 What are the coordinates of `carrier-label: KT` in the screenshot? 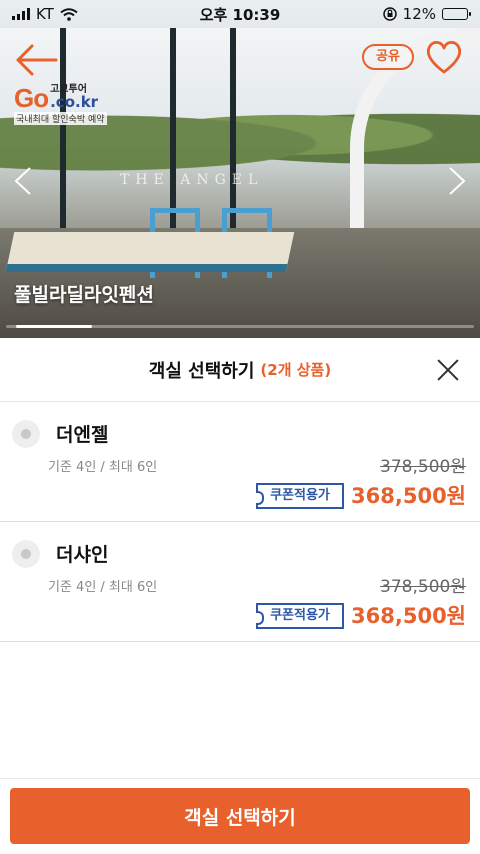 It's located at (45, 14).